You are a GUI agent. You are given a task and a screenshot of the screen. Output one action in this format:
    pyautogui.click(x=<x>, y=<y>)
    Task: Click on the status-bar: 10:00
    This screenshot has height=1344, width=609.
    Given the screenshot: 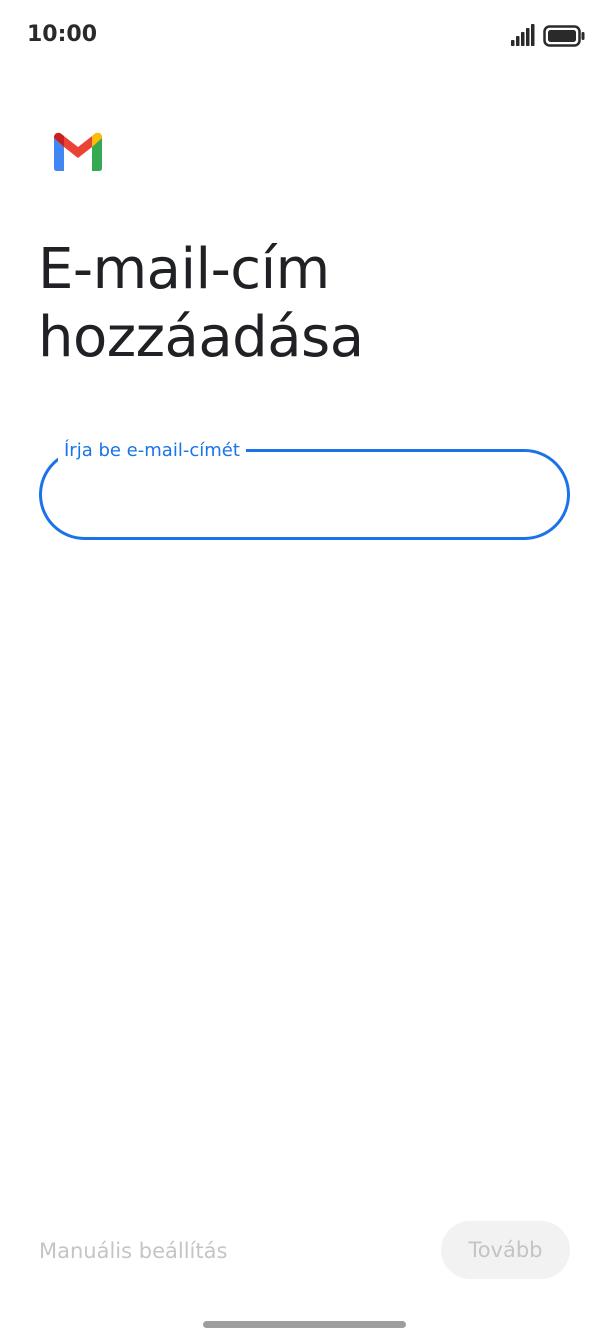 What is the action you would take?
    pyautogui.click(x=304, y=36)
    